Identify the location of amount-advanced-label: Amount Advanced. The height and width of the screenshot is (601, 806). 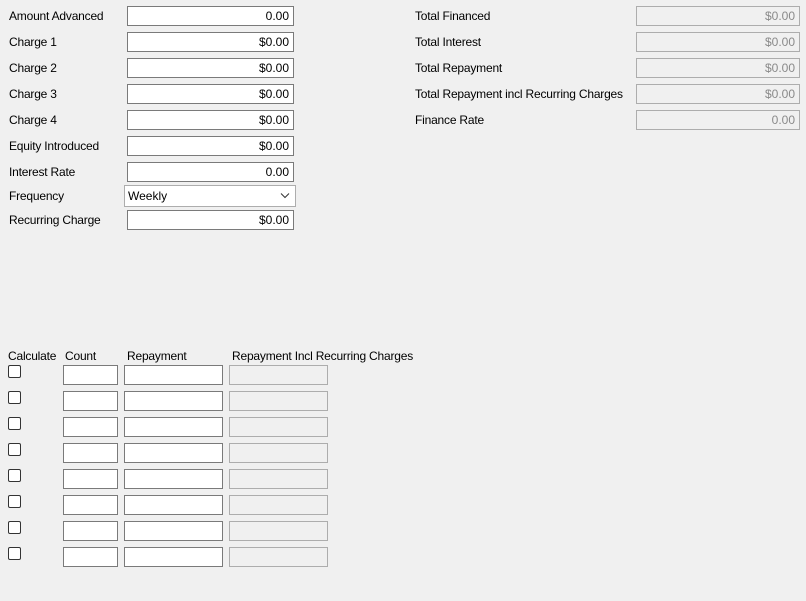
(56, 16).